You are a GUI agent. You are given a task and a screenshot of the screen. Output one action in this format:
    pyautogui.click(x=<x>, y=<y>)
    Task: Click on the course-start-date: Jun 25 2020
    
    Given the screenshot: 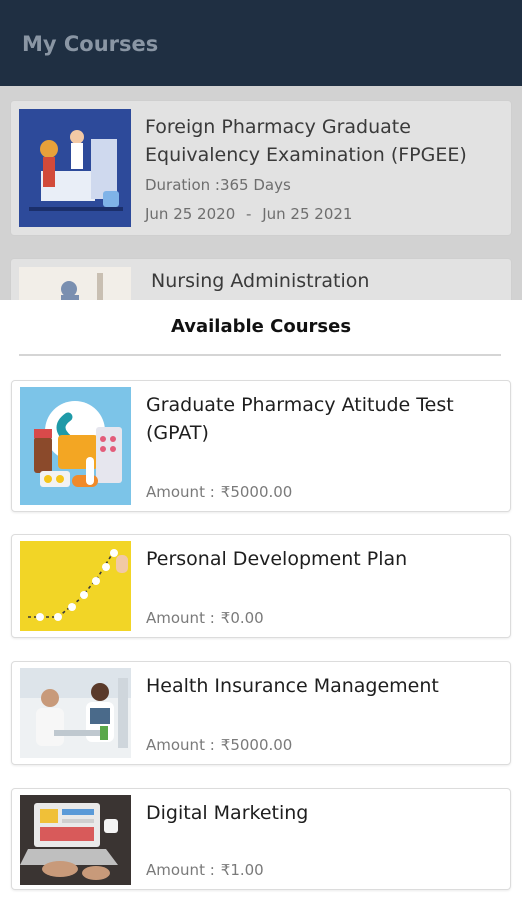 What is the action you would take?
    pyautogui.click(x=190, y=214)
    